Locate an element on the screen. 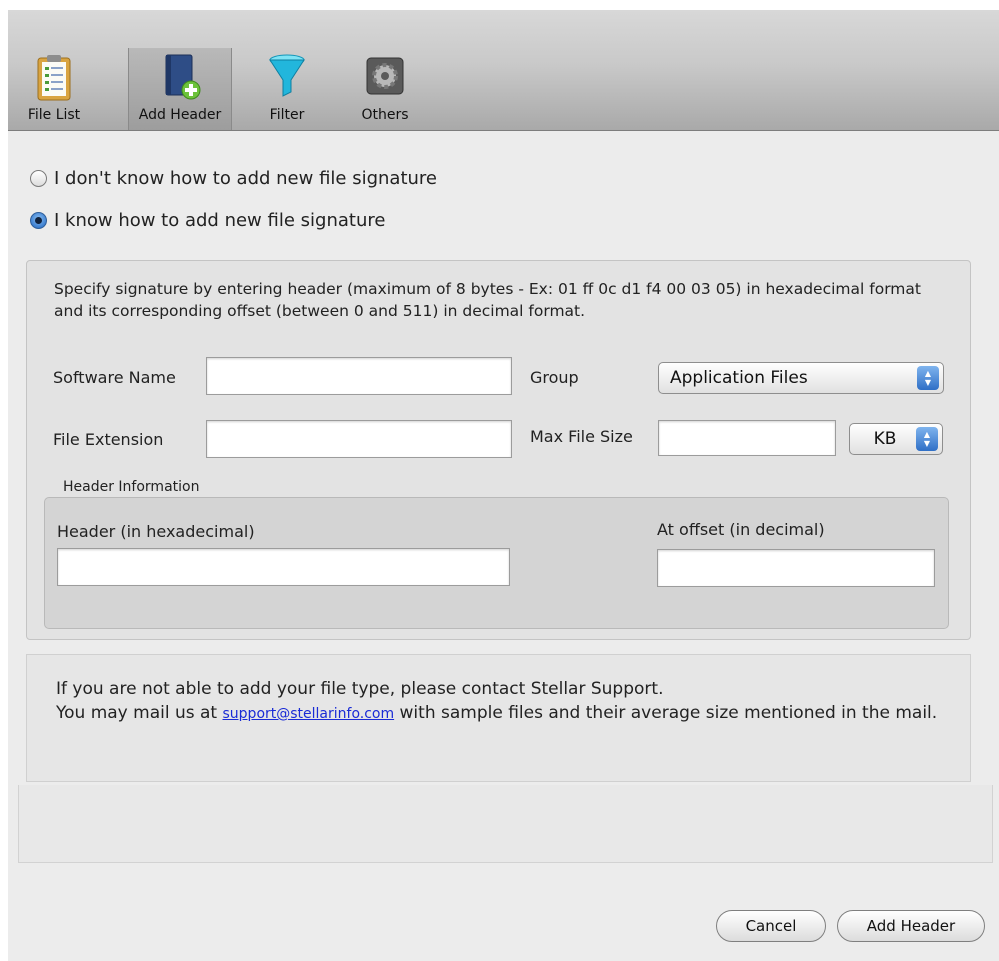 The image size is (999, 961). toolbar-file-list-label: File List is located at coordinates (54, 115).